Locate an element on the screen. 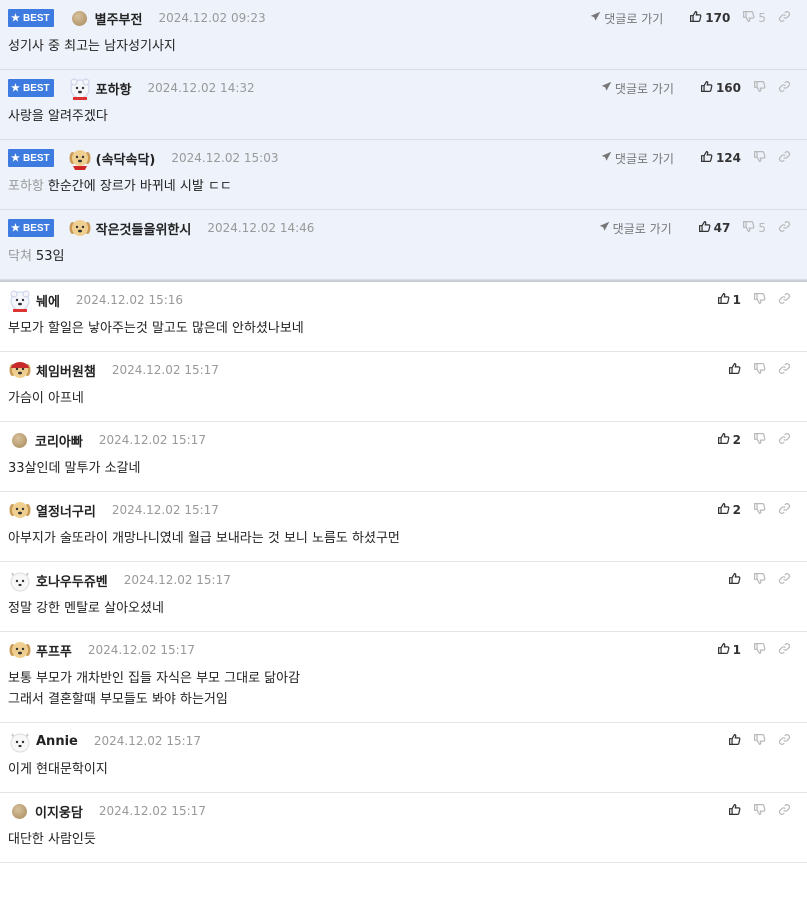 This screenshot has height=897, width=807. comment-header: 이지웅담 2024.12.02 15:17 is located at coordinates (403, 811).